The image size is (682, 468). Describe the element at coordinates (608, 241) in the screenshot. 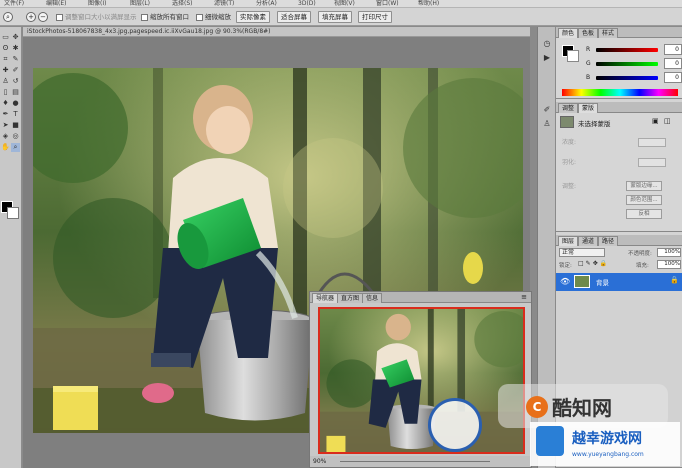

I see `tab-paths: 路径` at that location.